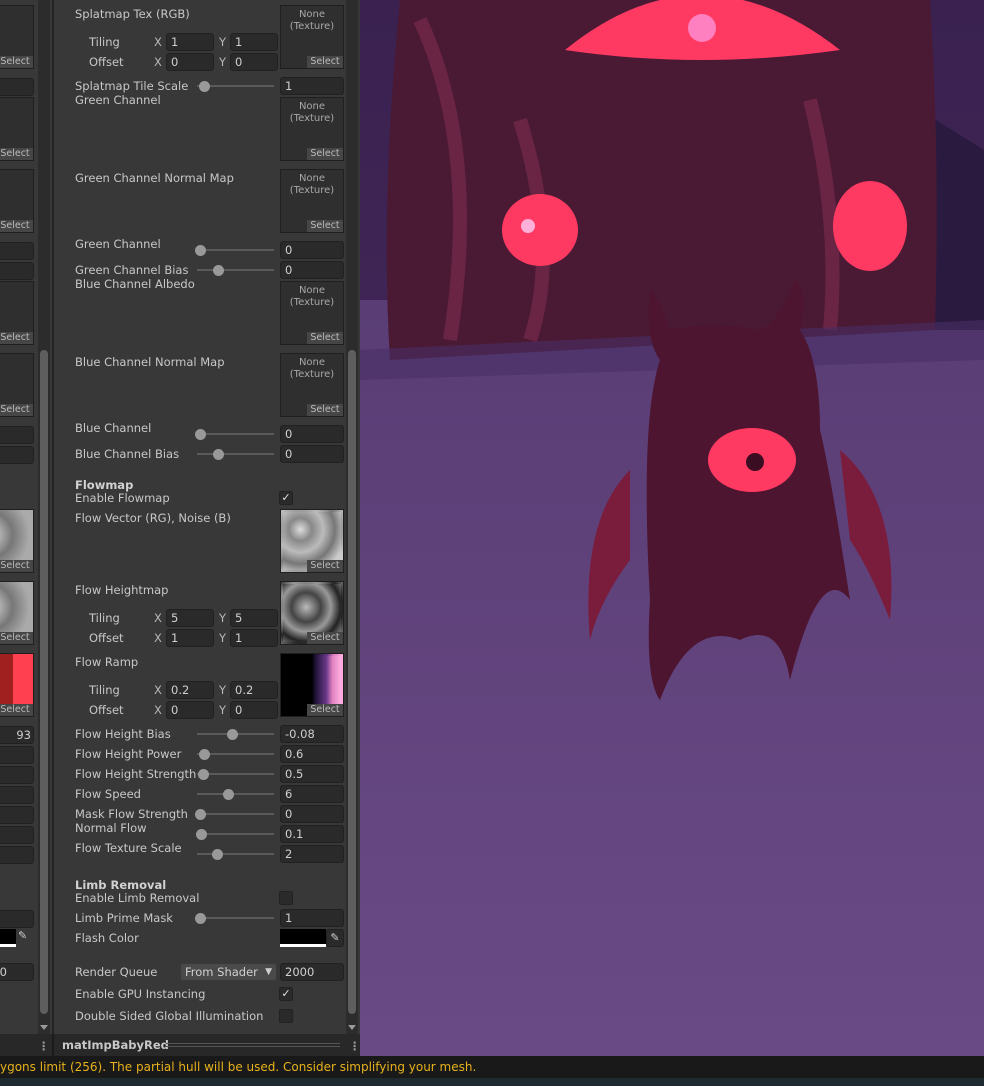 This screenshot has height=1086, width=984. Describe the element at coordinates (312, 734) in the screenshot. I see `value-field: -0.08` at that location.